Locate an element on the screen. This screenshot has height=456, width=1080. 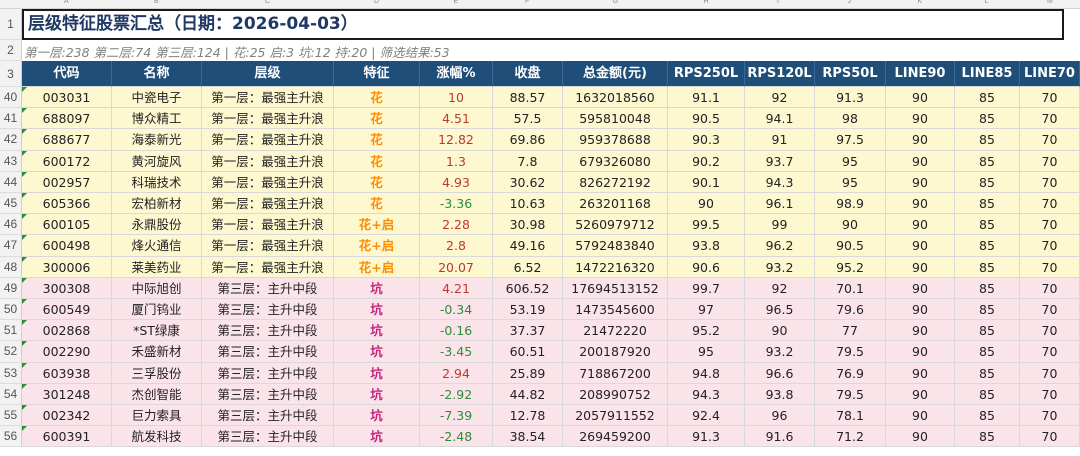
cell-chg: -2.92 is located at coordinates (456, 394).